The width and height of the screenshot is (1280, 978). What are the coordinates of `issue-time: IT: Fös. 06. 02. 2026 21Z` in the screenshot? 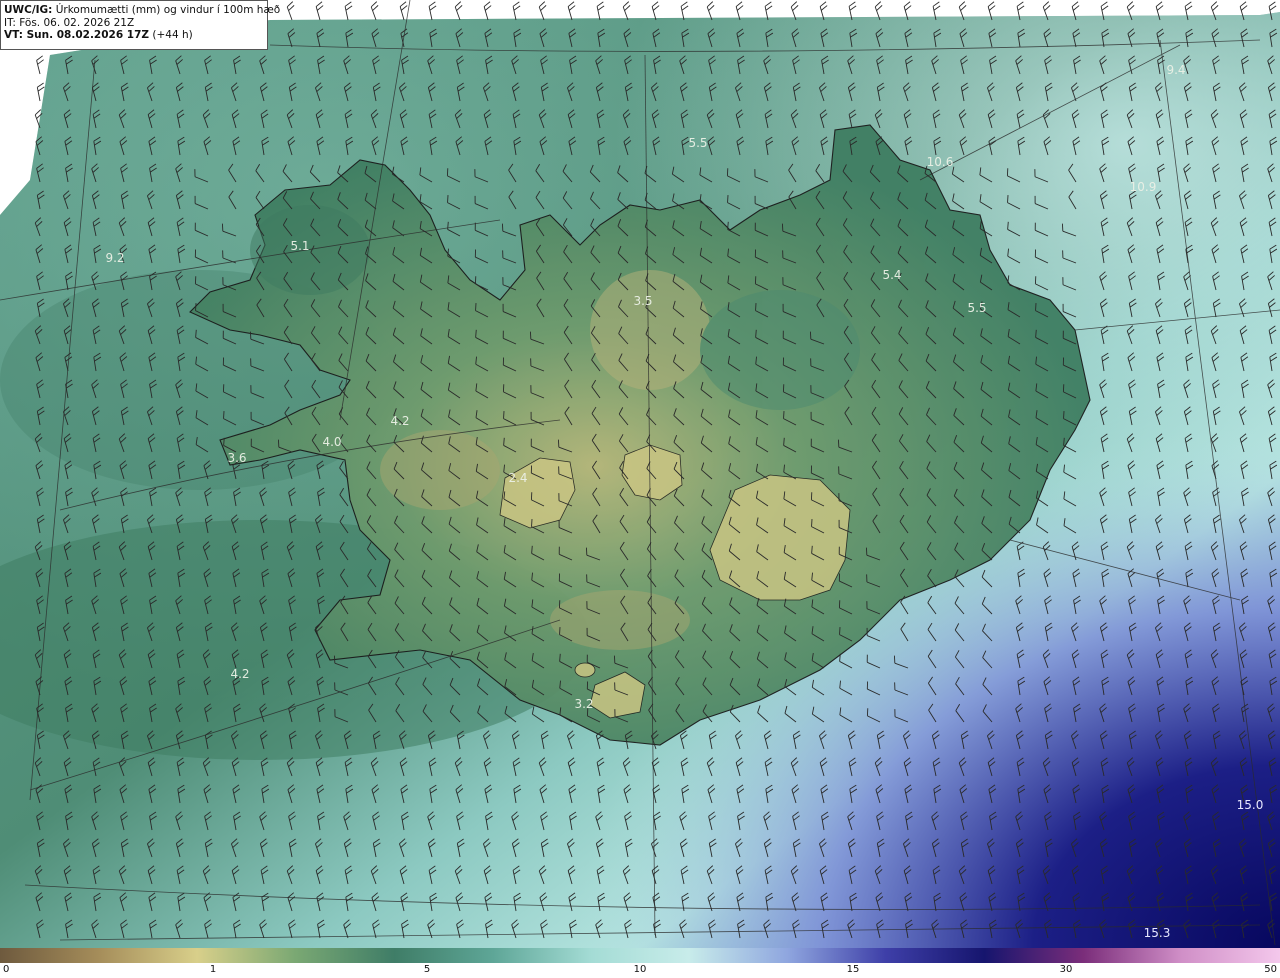 It's located at (69, 22).